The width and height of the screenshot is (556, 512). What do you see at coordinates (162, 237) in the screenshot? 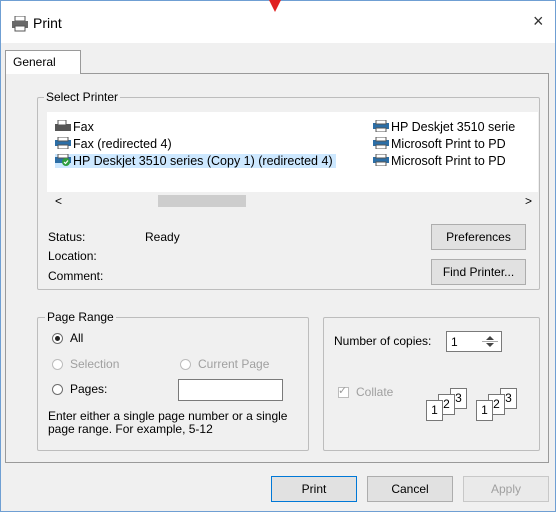
I see `status-value: Ready` at bounding box center [162, 237].